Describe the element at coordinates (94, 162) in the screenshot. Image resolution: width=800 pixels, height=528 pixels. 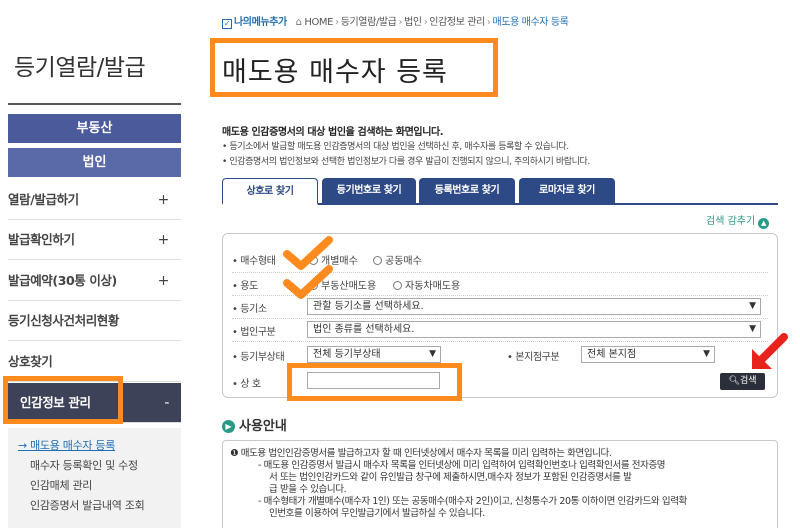
I see `sidebar-btn-corp: 법인` at that location.